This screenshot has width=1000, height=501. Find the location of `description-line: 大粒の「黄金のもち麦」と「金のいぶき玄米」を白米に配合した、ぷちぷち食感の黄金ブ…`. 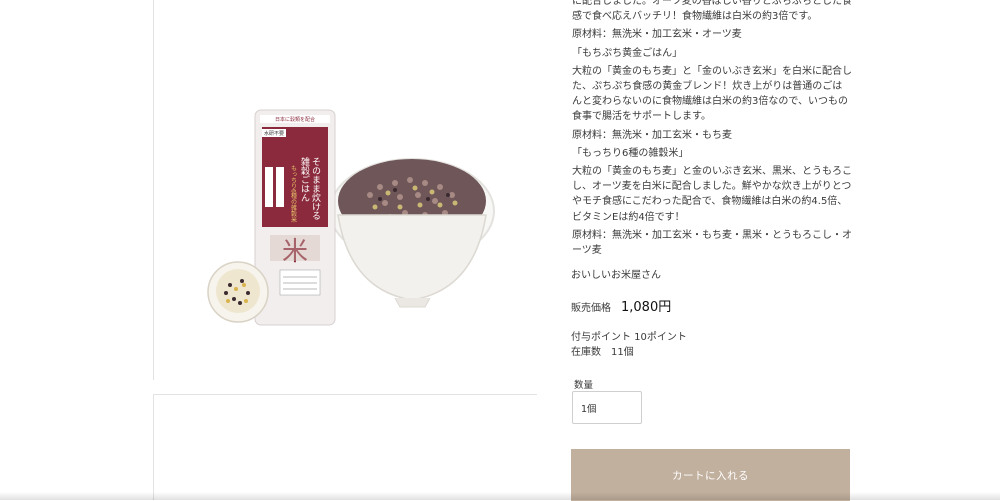

description-line: 大粒の「黄金のもち麦」と「金のいぶき玄米」を白米に配合した、ぷちぷち食感の黄金ブ… is located at coordinates (712, 94).